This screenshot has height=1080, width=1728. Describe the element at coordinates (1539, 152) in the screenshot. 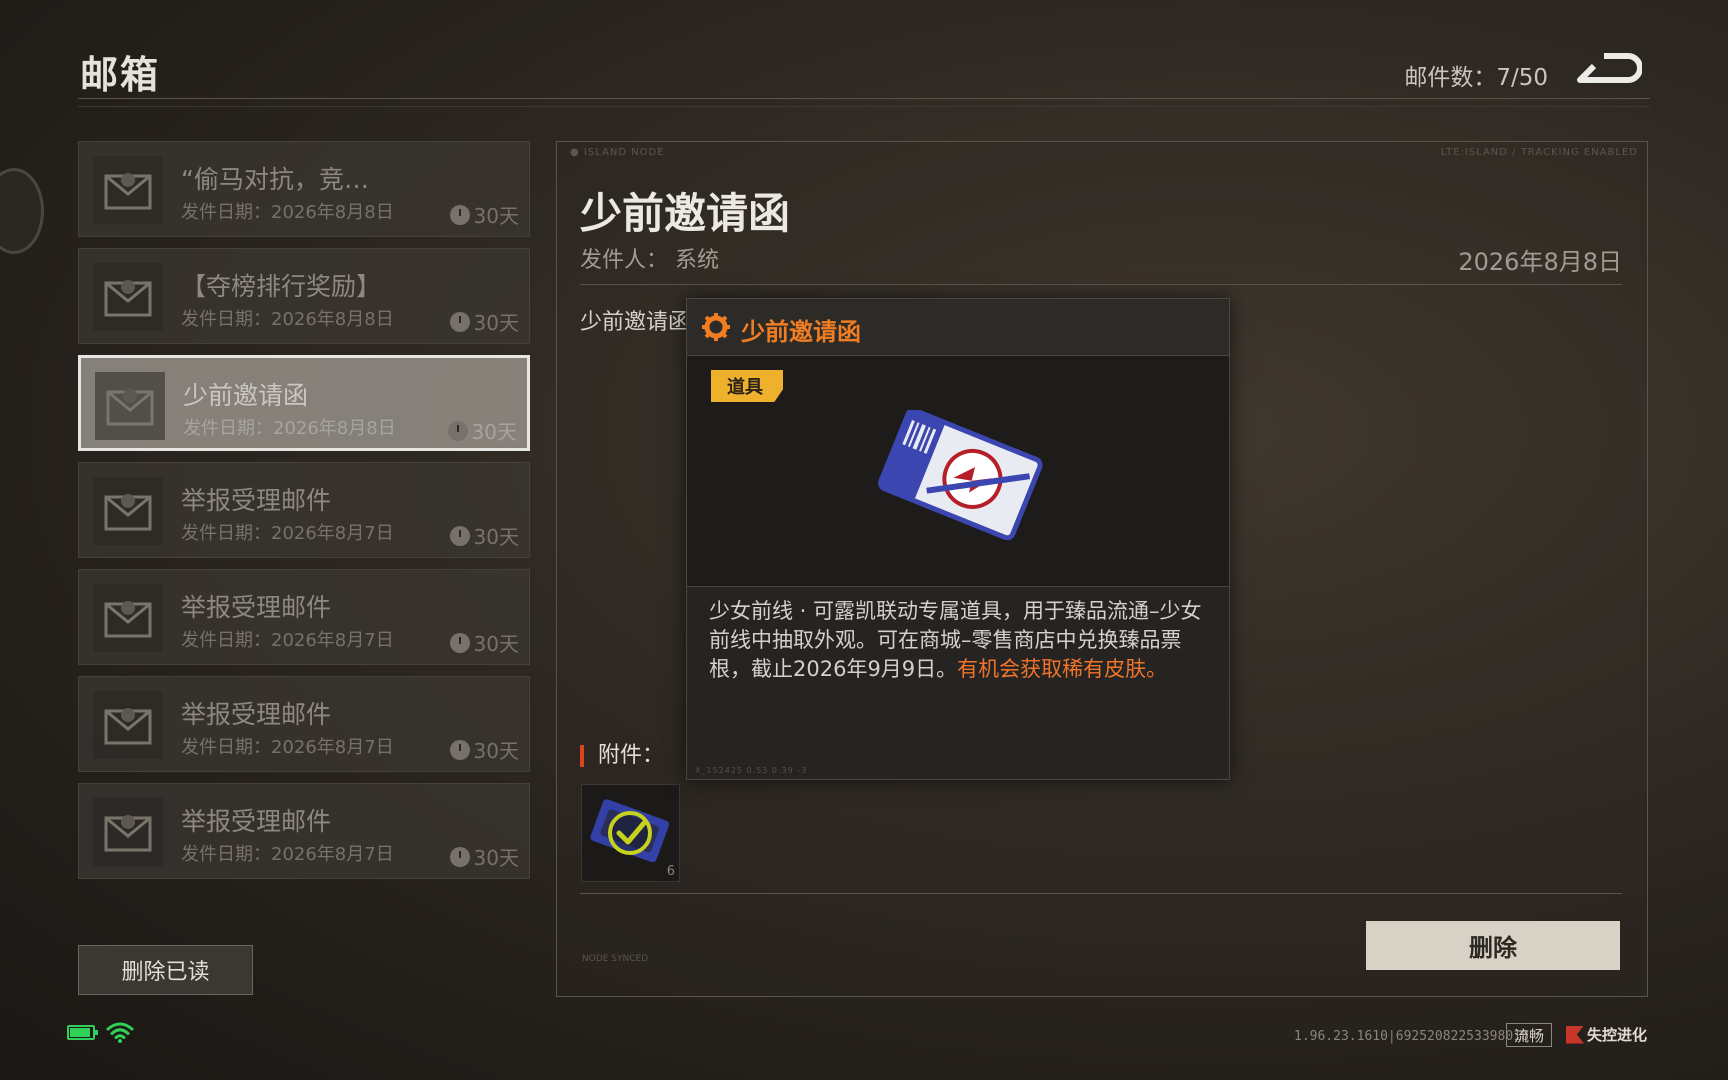

I see `panel-tag: LTE:ISLAND / TRACKING ENABLED` at that location.